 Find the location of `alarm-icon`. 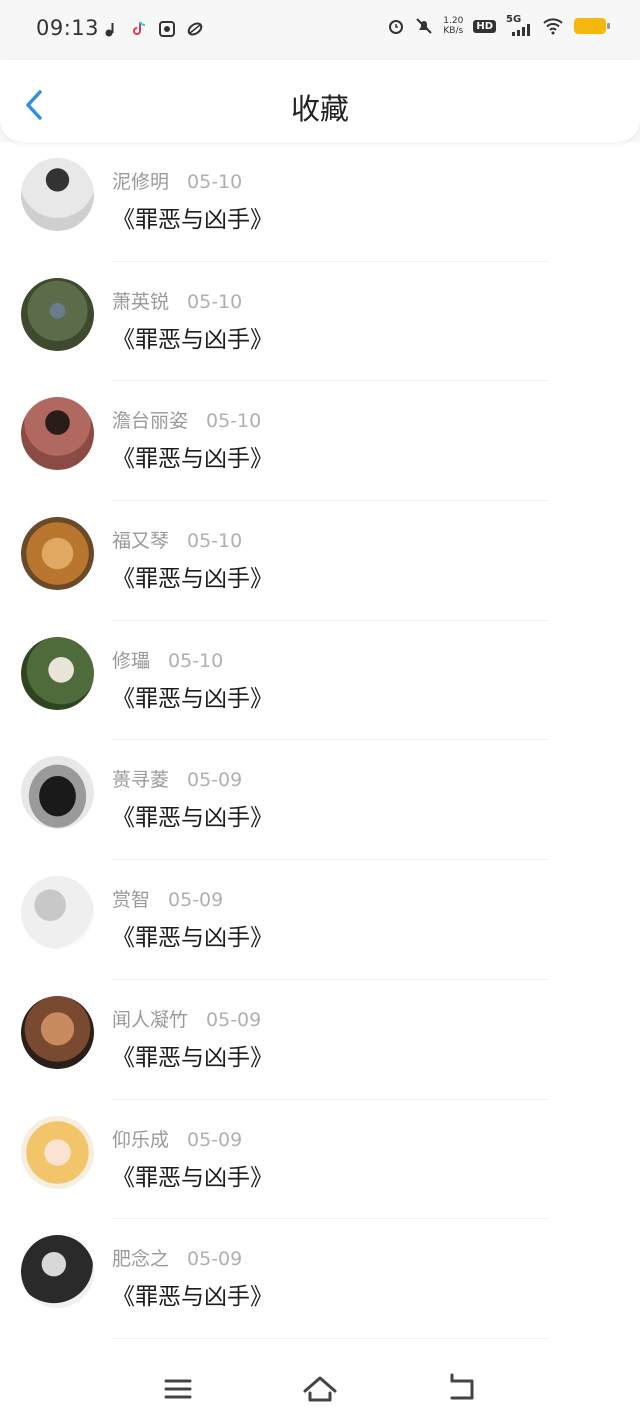

alarm-icon is located at coordinates (396, 27).